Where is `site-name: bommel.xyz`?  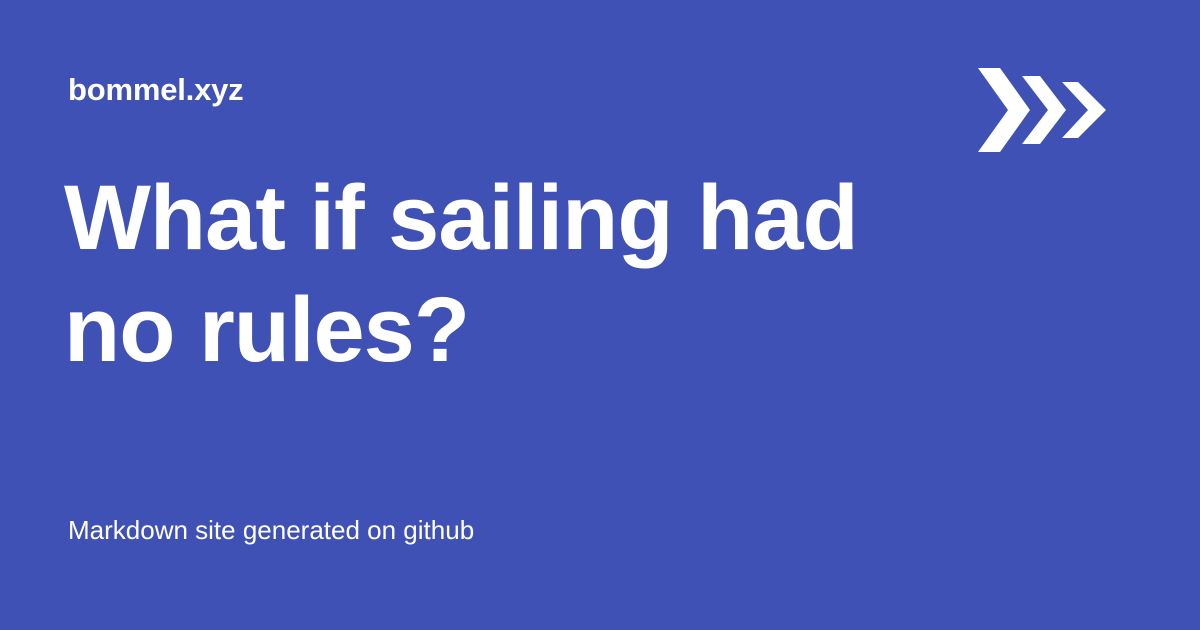 site-name: bommel.xyz is located at coordinates (156, 89).